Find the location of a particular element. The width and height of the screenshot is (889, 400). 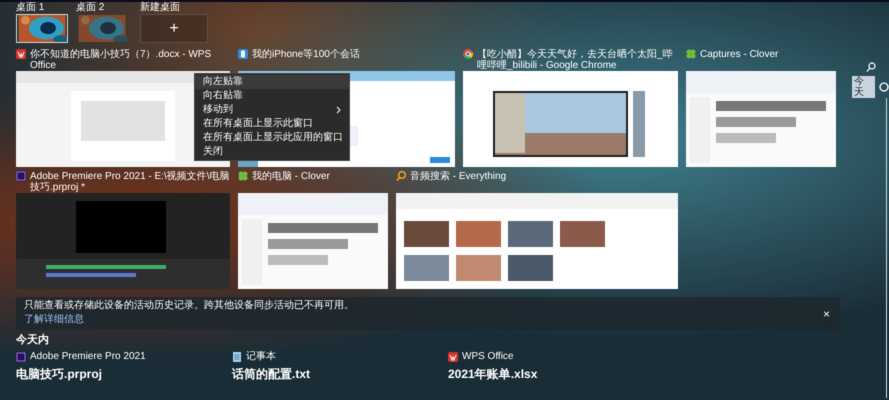

menu-item: 在所有桌面上显示此窗口 is located at coordinates (272, 124).